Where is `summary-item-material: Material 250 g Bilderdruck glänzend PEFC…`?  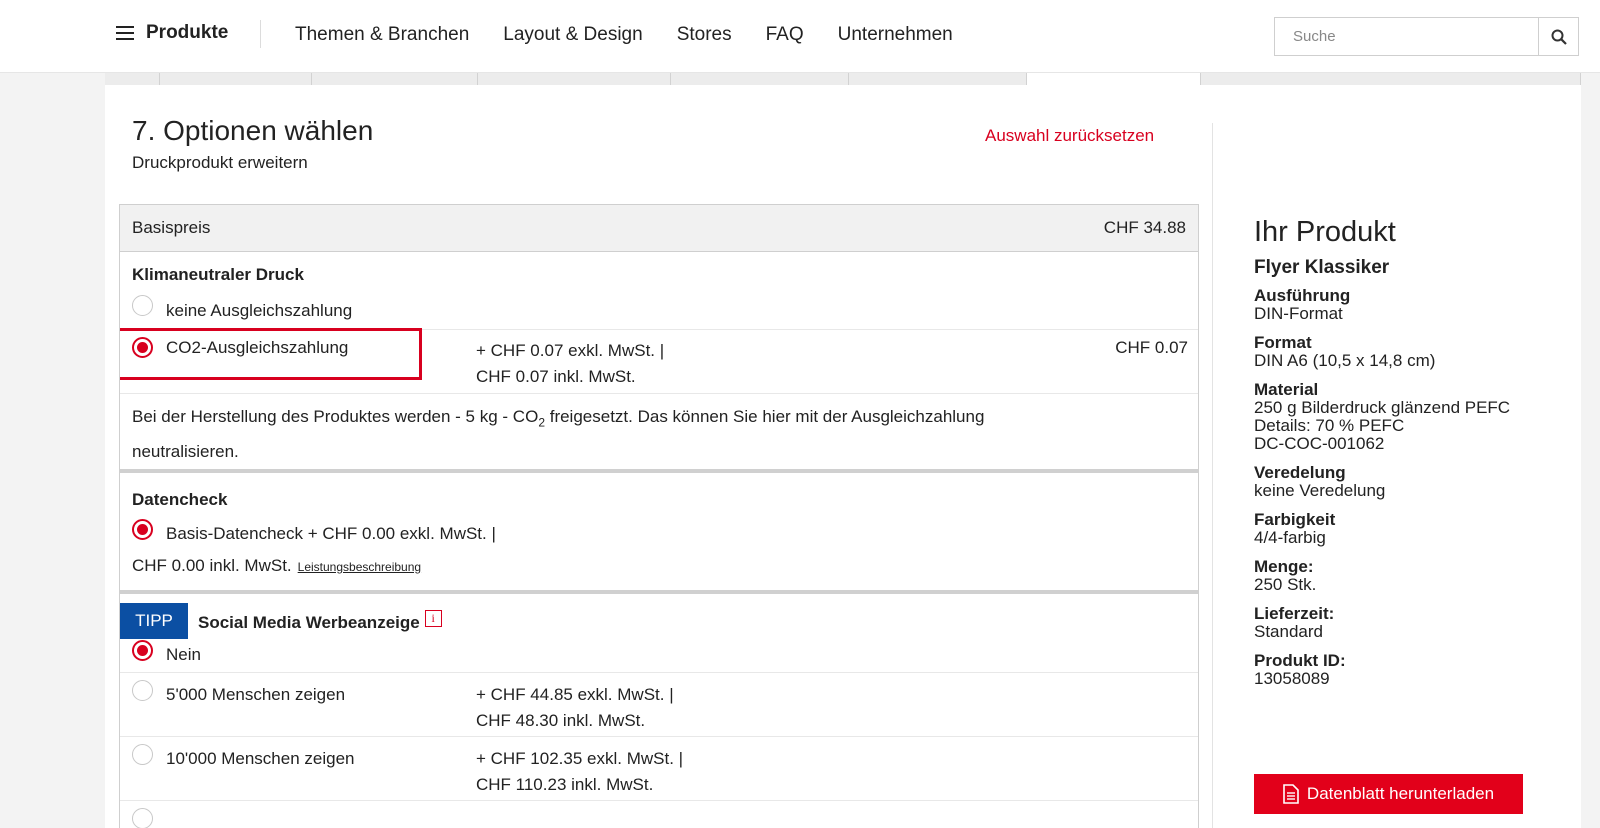
summary-item-material: Material 250 g Bilderdruck glänzend PEFC… is located at coordinates (1404, 417).